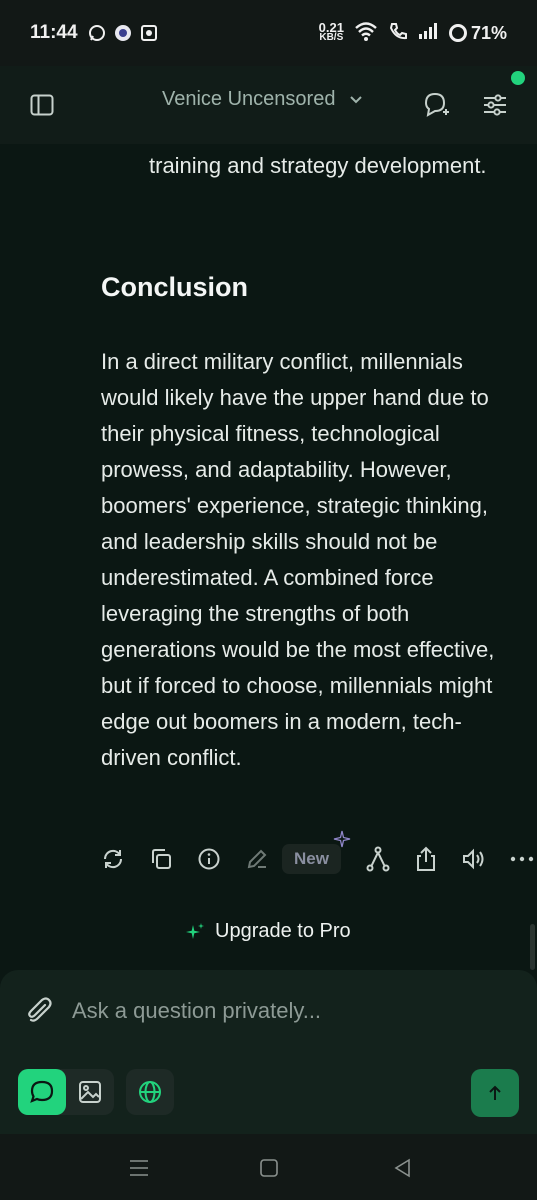  I want to click on new-chat-icon, so click(436, 104).